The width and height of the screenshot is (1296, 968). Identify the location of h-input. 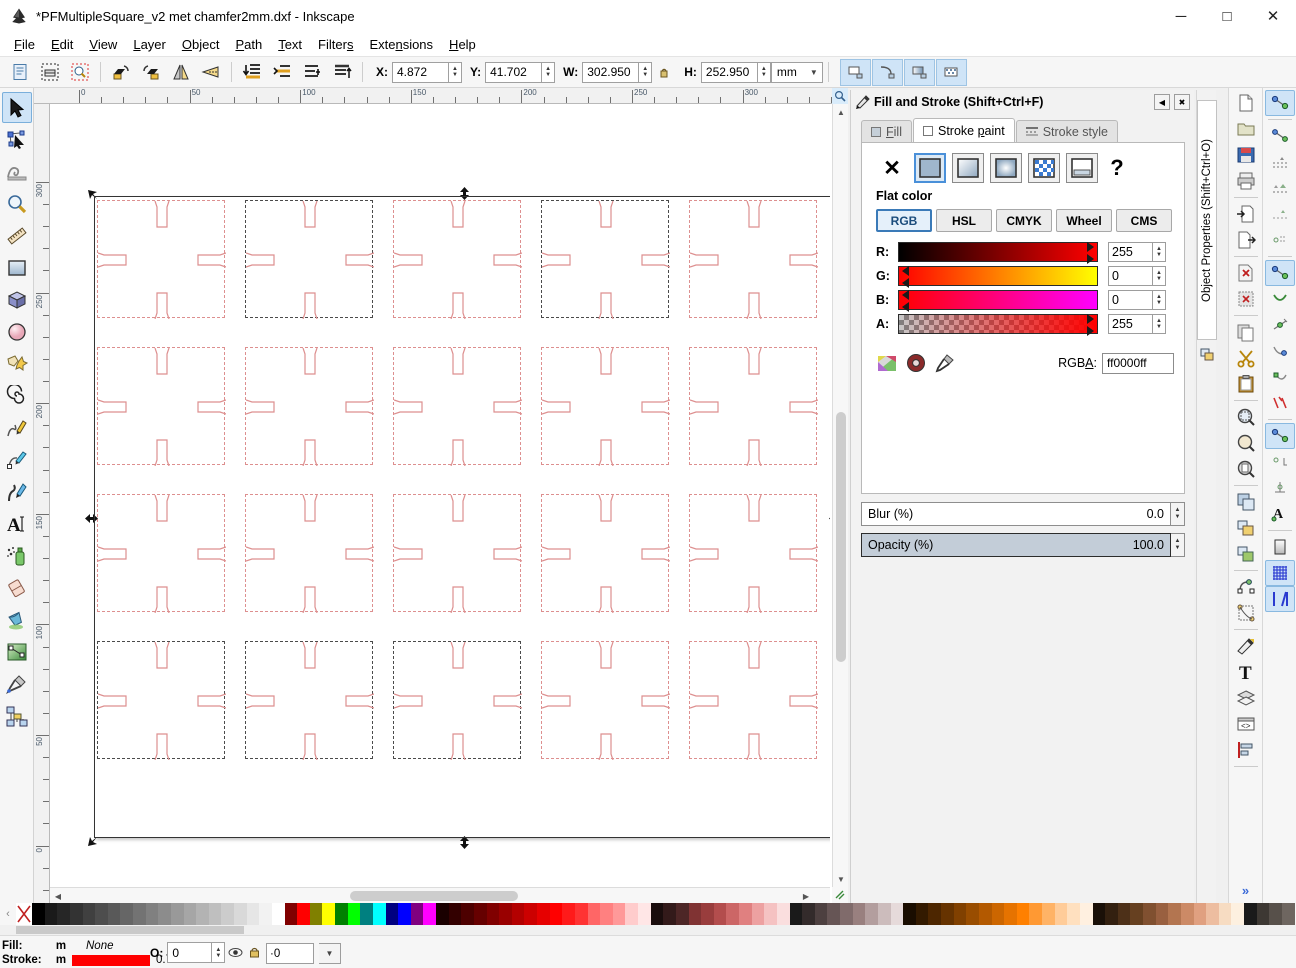
(728, 72).